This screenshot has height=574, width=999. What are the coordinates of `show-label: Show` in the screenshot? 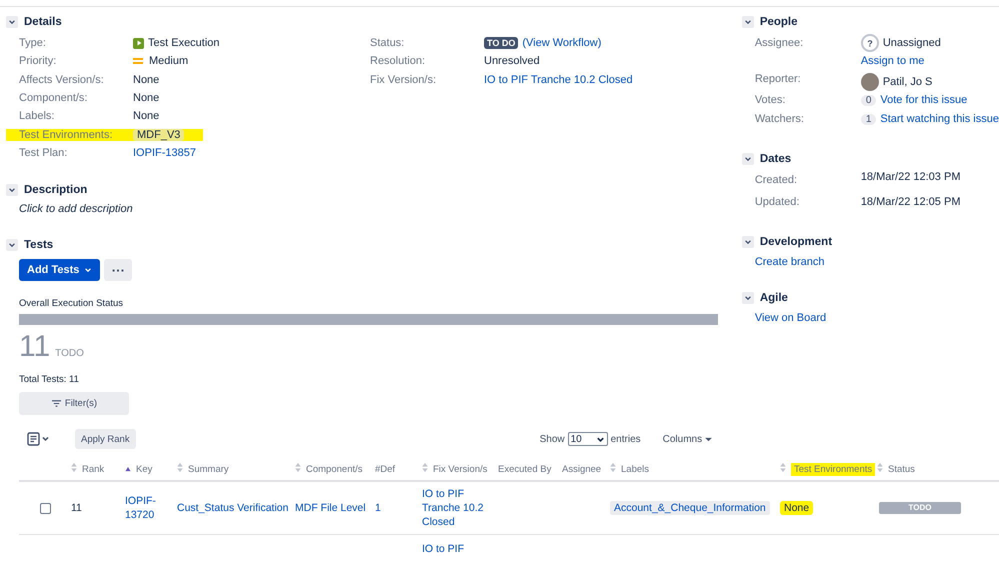 It's located at (552, 439).